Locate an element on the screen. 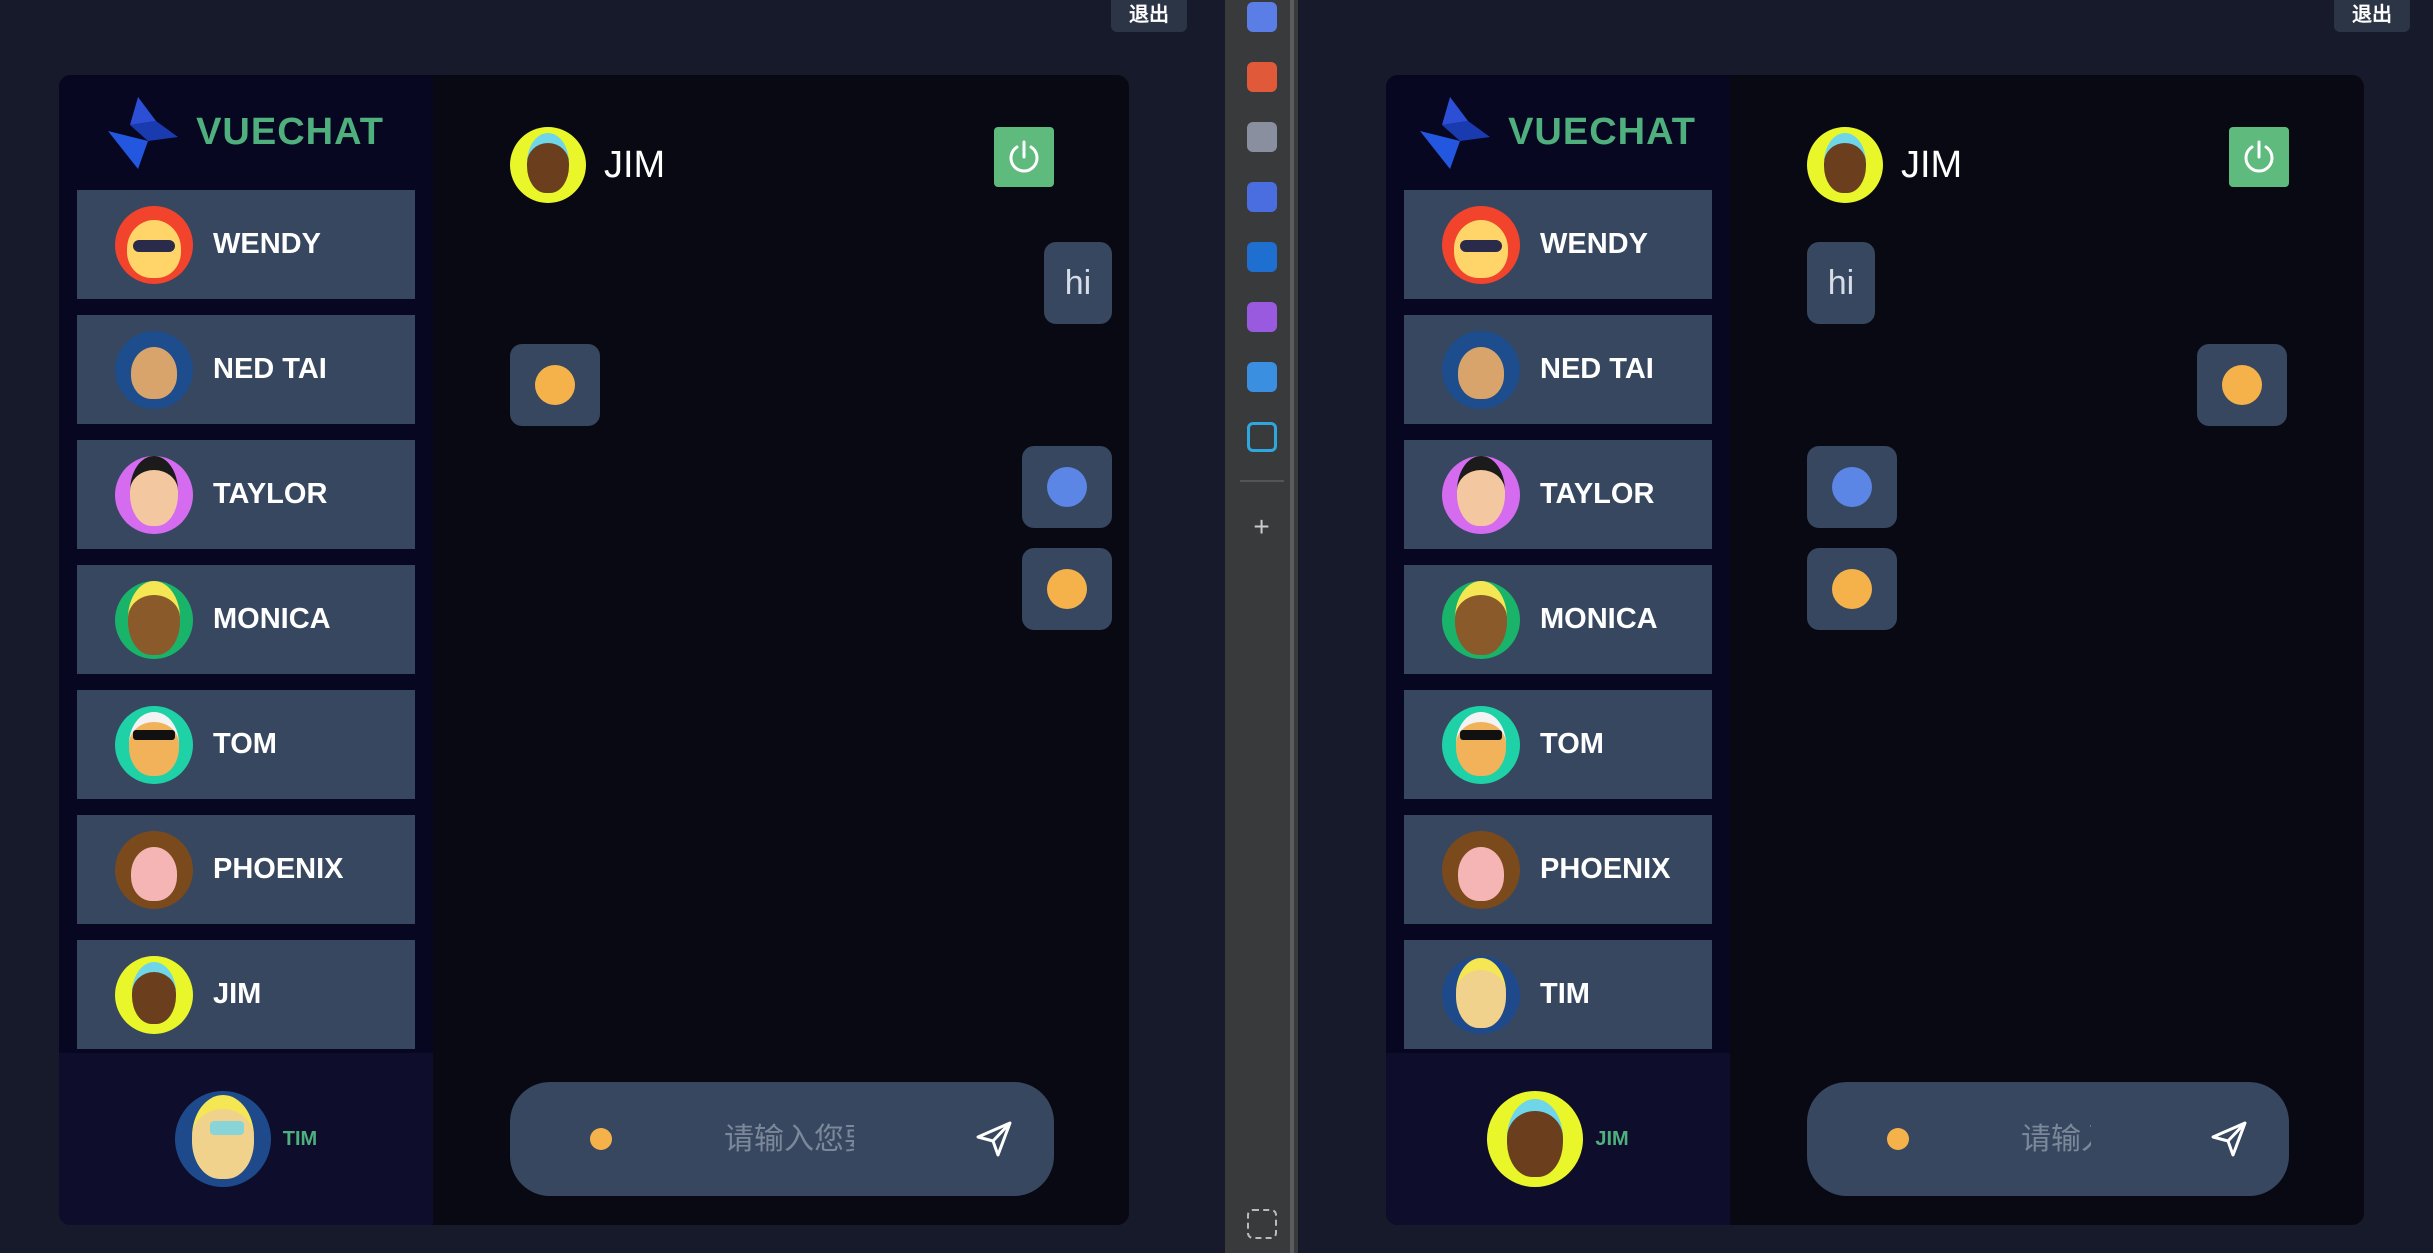 The height and width of the screenshot is (1253, 2433). chess-icon is located at coordinates (1261, 137).